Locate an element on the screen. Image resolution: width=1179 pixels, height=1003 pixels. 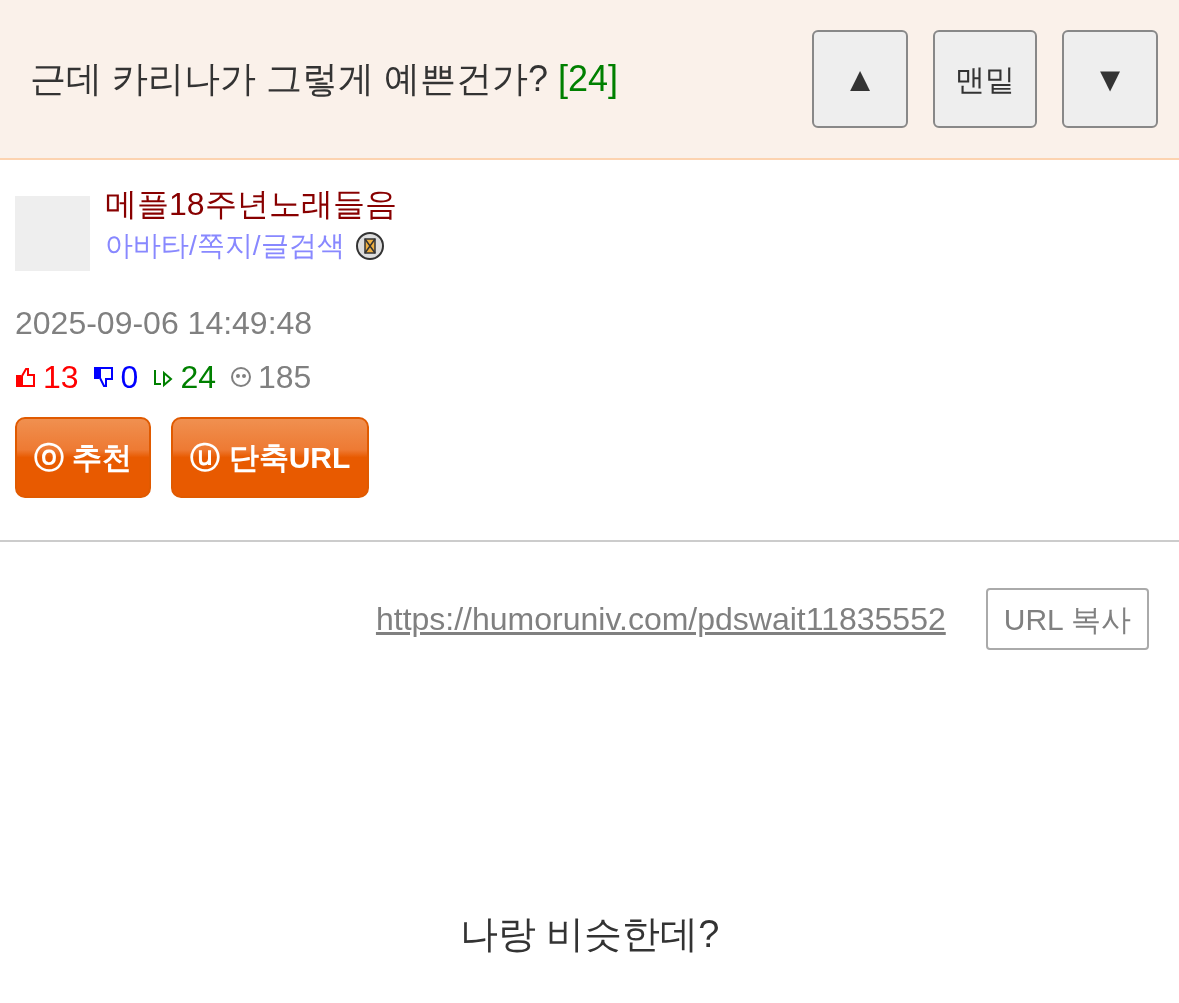
copy-url-button: URL 복사 is located at coordinates (1067, 619).